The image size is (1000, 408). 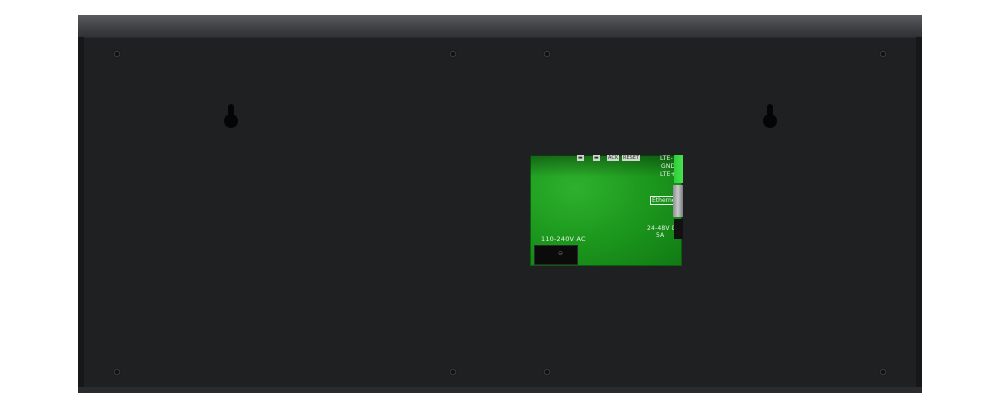 What do you see at coordinates (660, 235) in the screenshot?
I see `dc-current-label: 5A` at bounding box center [660, 235].